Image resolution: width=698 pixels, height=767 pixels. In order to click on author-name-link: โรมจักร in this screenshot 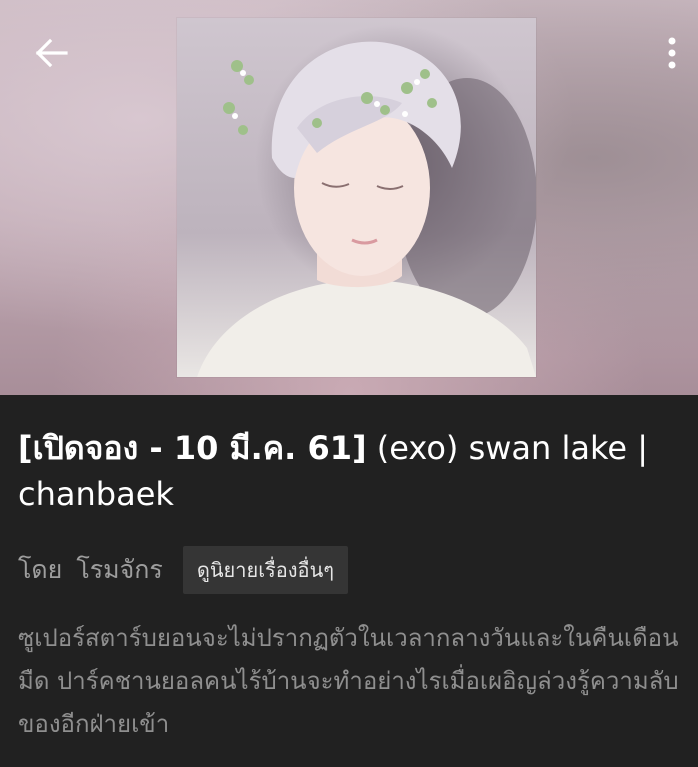, I will do `click(119, 570)`.